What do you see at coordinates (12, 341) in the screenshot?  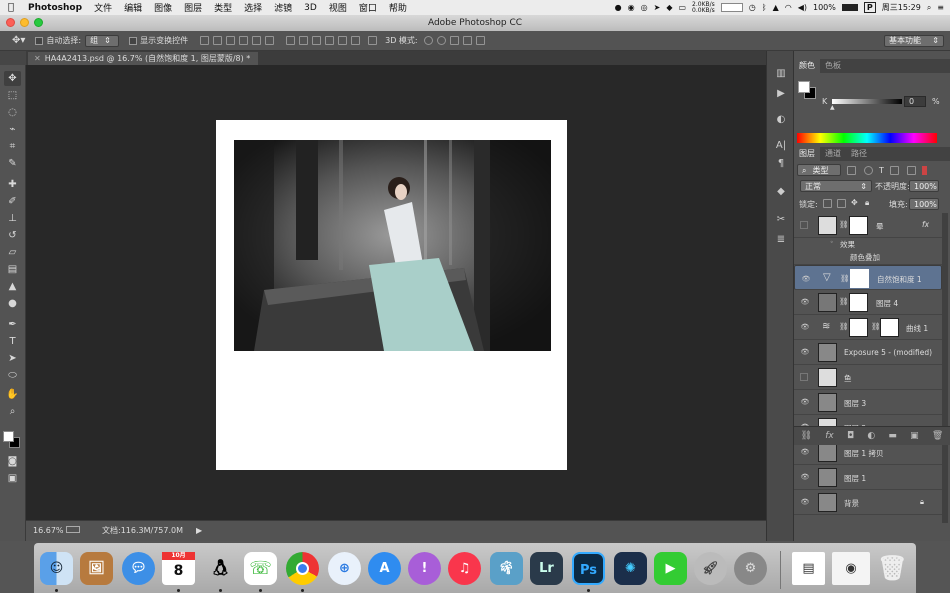 I see `type-tool-icon: T` at bounding box center [12, 341].